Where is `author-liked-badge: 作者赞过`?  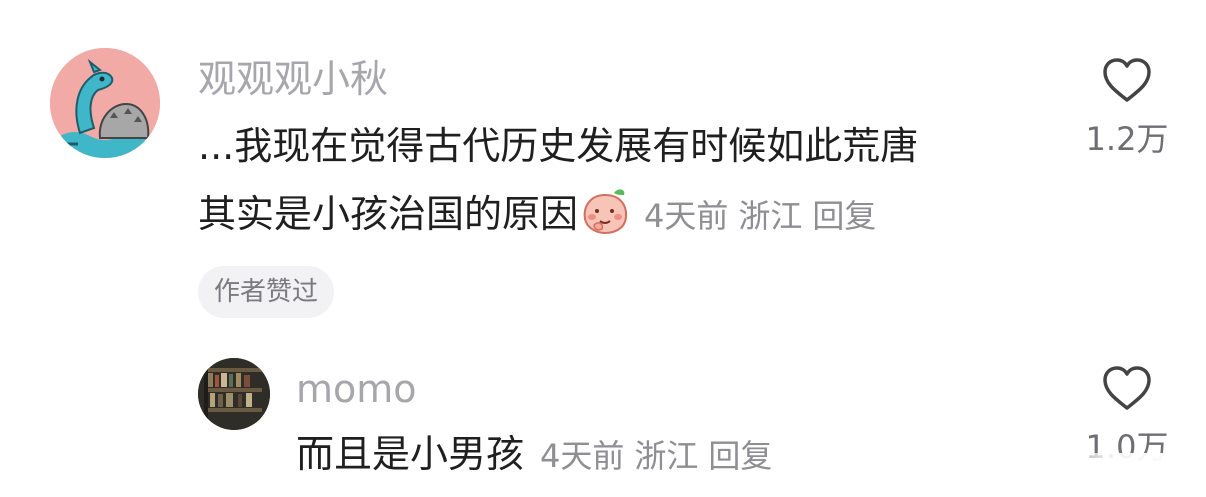
author-liked-badge: 作者赞过 is located at coordinates (266, 292).